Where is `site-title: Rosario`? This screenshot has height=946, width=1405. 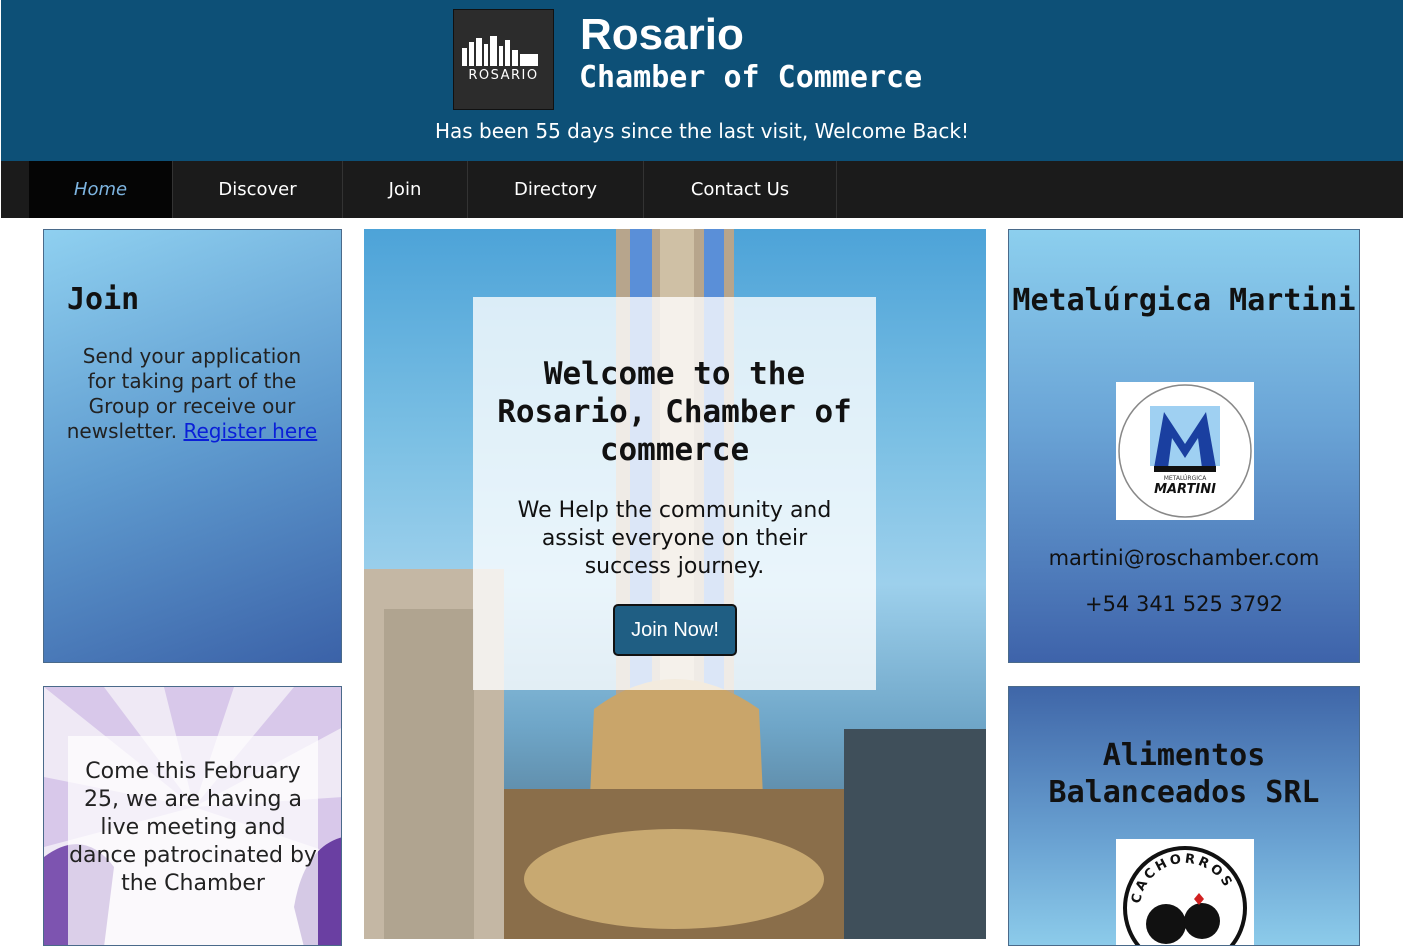
site-title: Rosario is located at coordinates (662, 34).